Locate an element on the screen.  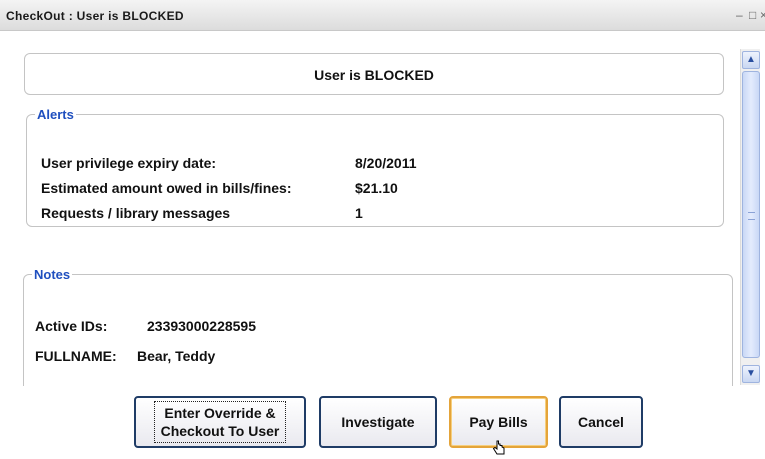
alerts-legend: Alerts is located at coordinates (55, 114).